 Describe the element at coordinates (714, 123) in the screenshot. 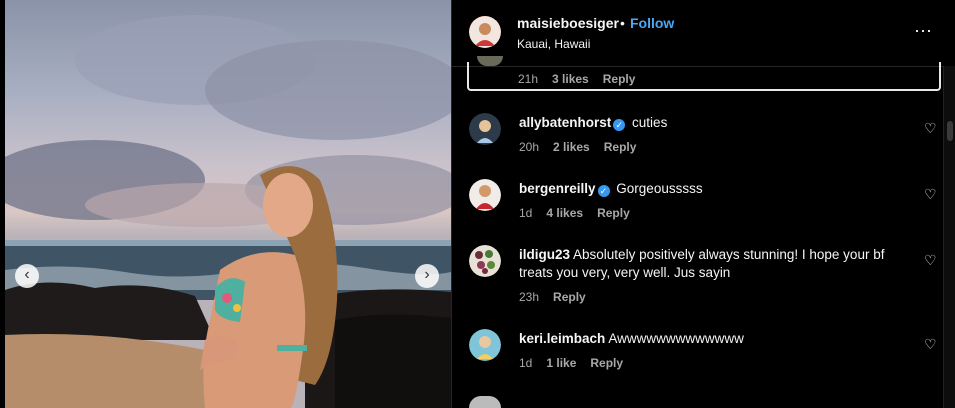

I see `comment-text: allybatenhorst ✓ cuties` at that location.